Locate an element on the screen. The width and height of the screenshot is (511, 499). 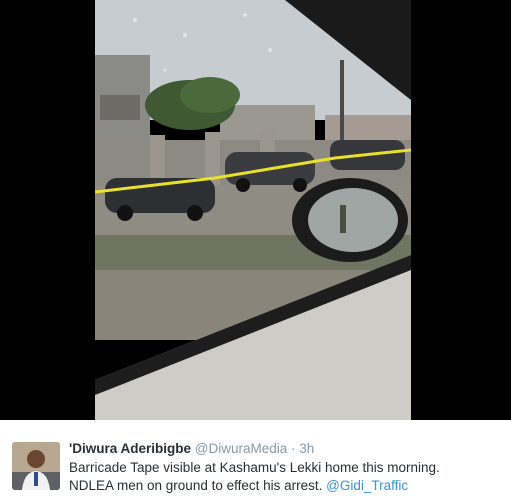
mention-link: @Gidi_Traffic is located at coordinates (367, 485).